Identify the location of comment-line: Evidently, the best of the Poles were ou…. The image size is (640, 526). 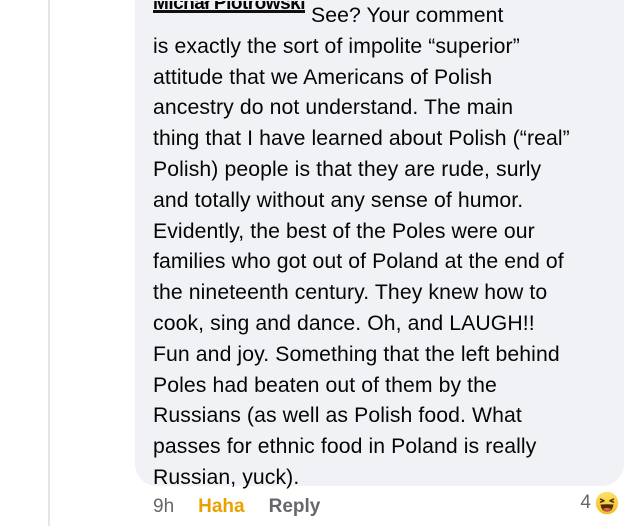
(344, 231).